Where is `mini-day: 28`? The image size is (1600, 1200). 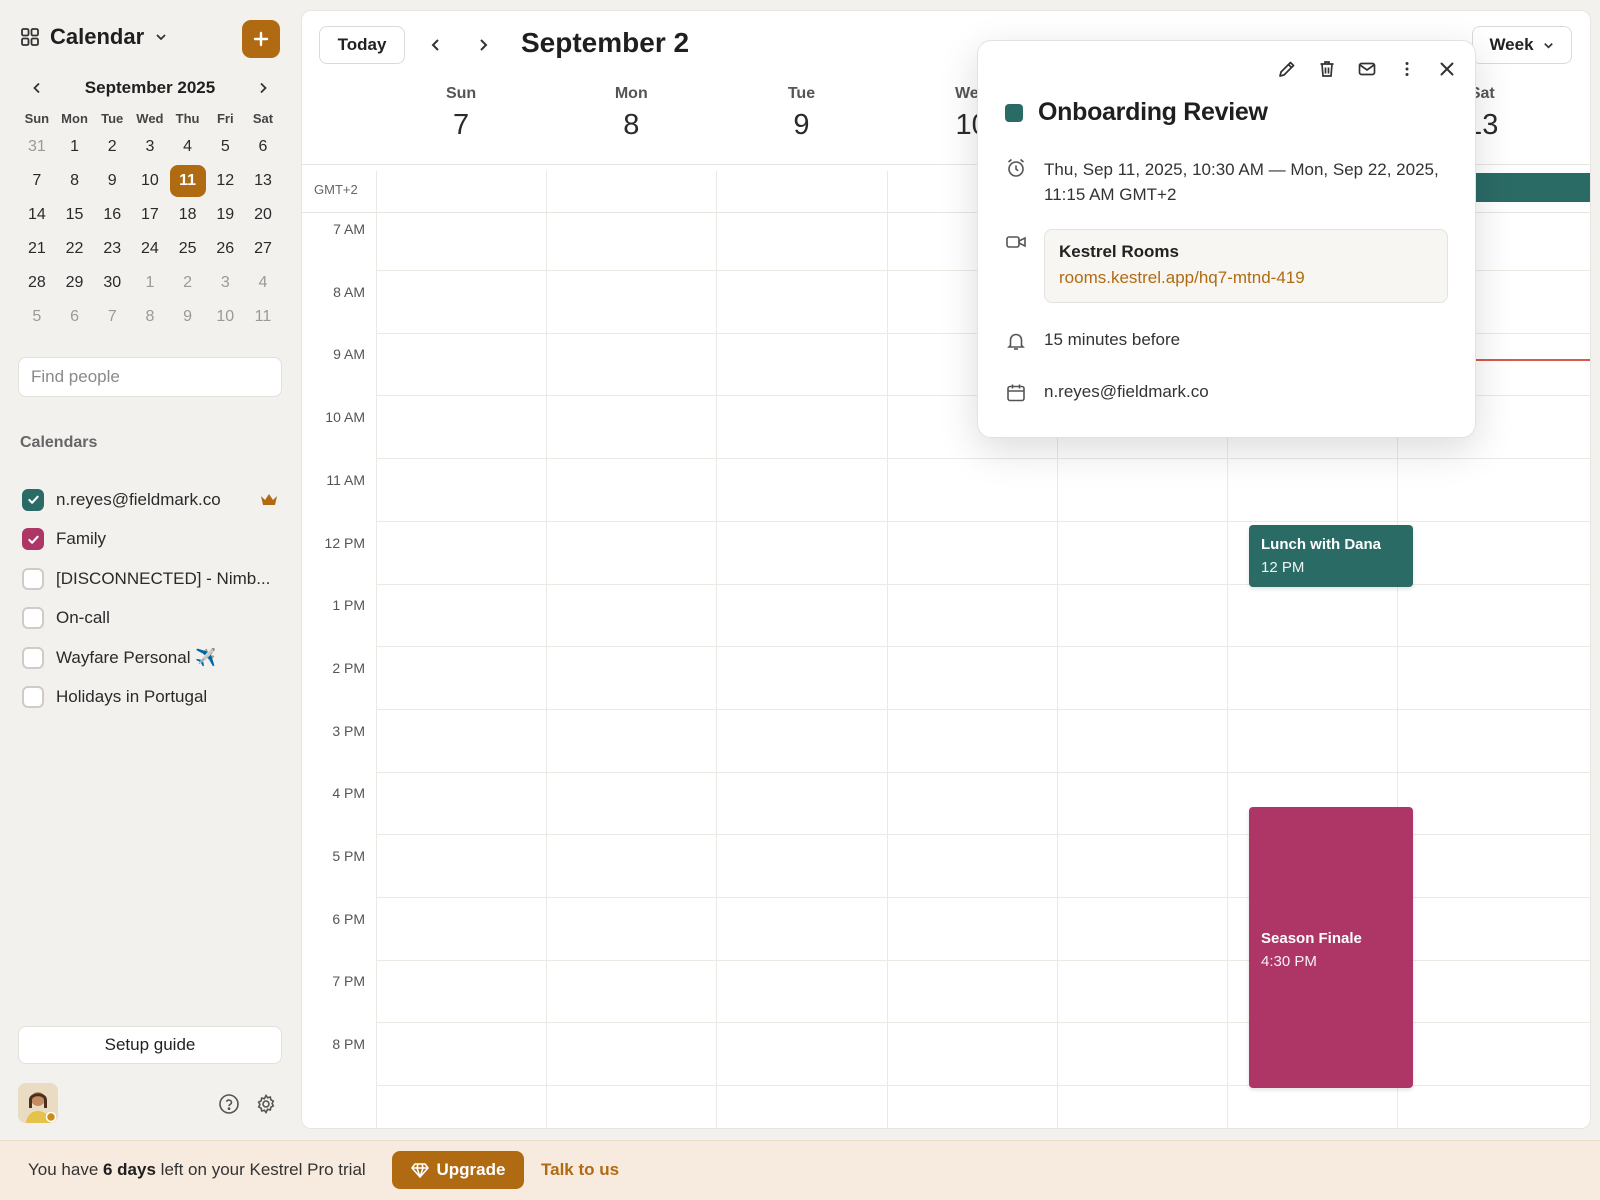
mini-day: 28 is located at coordinates (37, 283).